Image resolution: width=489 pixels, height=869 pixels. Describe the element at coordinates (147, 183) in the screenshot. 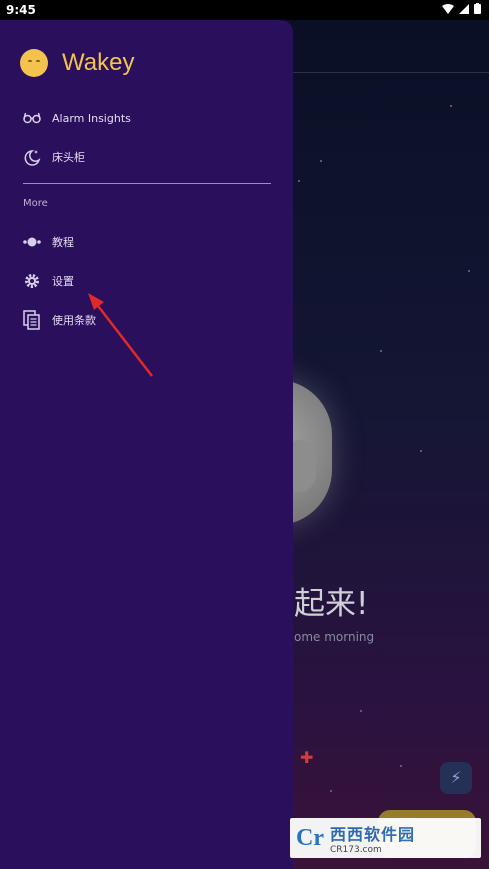

I see `drawer-divider` at that location.